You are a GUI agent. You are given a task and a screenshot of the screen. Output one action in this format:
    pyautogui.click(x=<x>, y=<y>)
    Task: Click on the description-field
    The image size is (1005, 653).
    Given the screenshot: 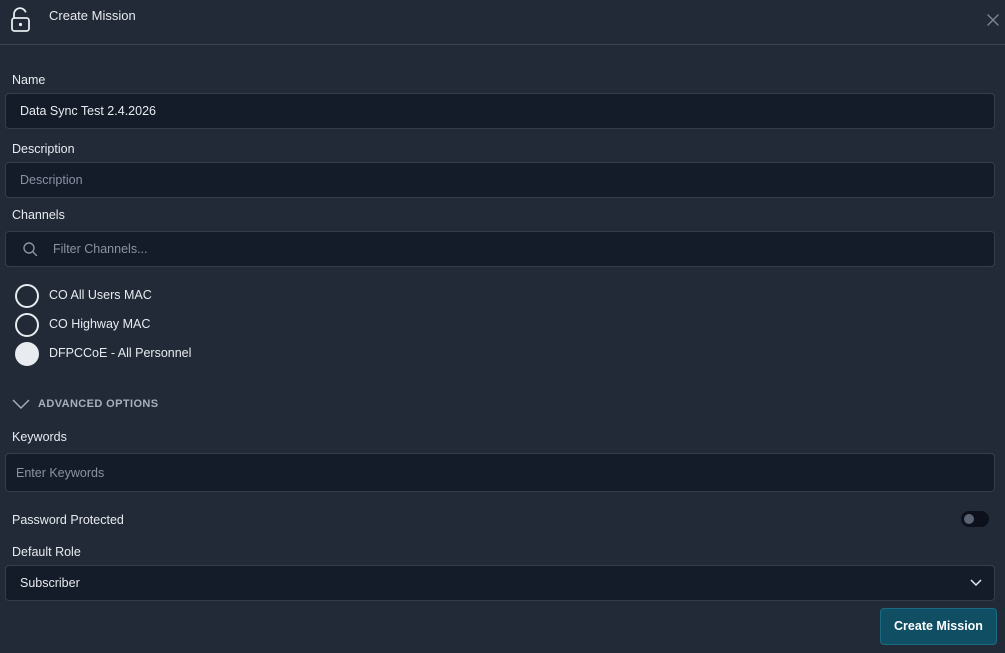 What is the action you would take?
    pyautogui.click(x=500, y=180)
    